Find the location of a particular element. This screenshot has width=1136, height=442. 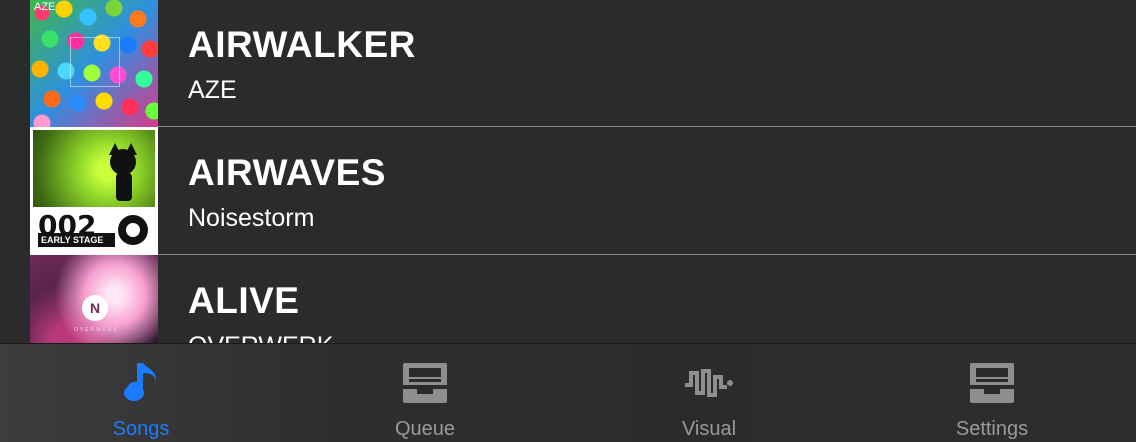

music-note-icon is located at coordinates (140, 382).